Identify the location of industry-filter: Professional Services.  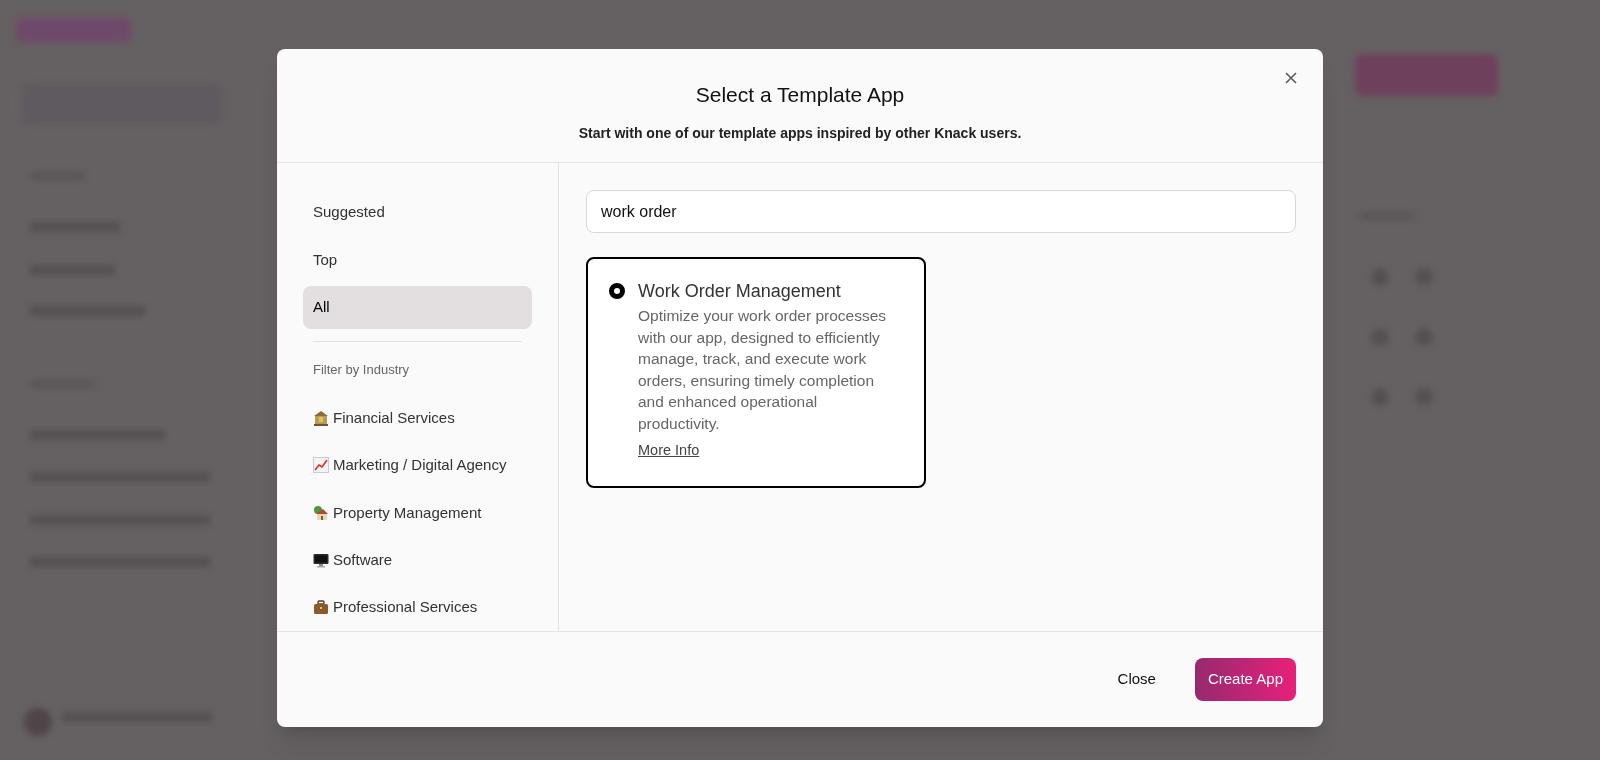
(417, 607).